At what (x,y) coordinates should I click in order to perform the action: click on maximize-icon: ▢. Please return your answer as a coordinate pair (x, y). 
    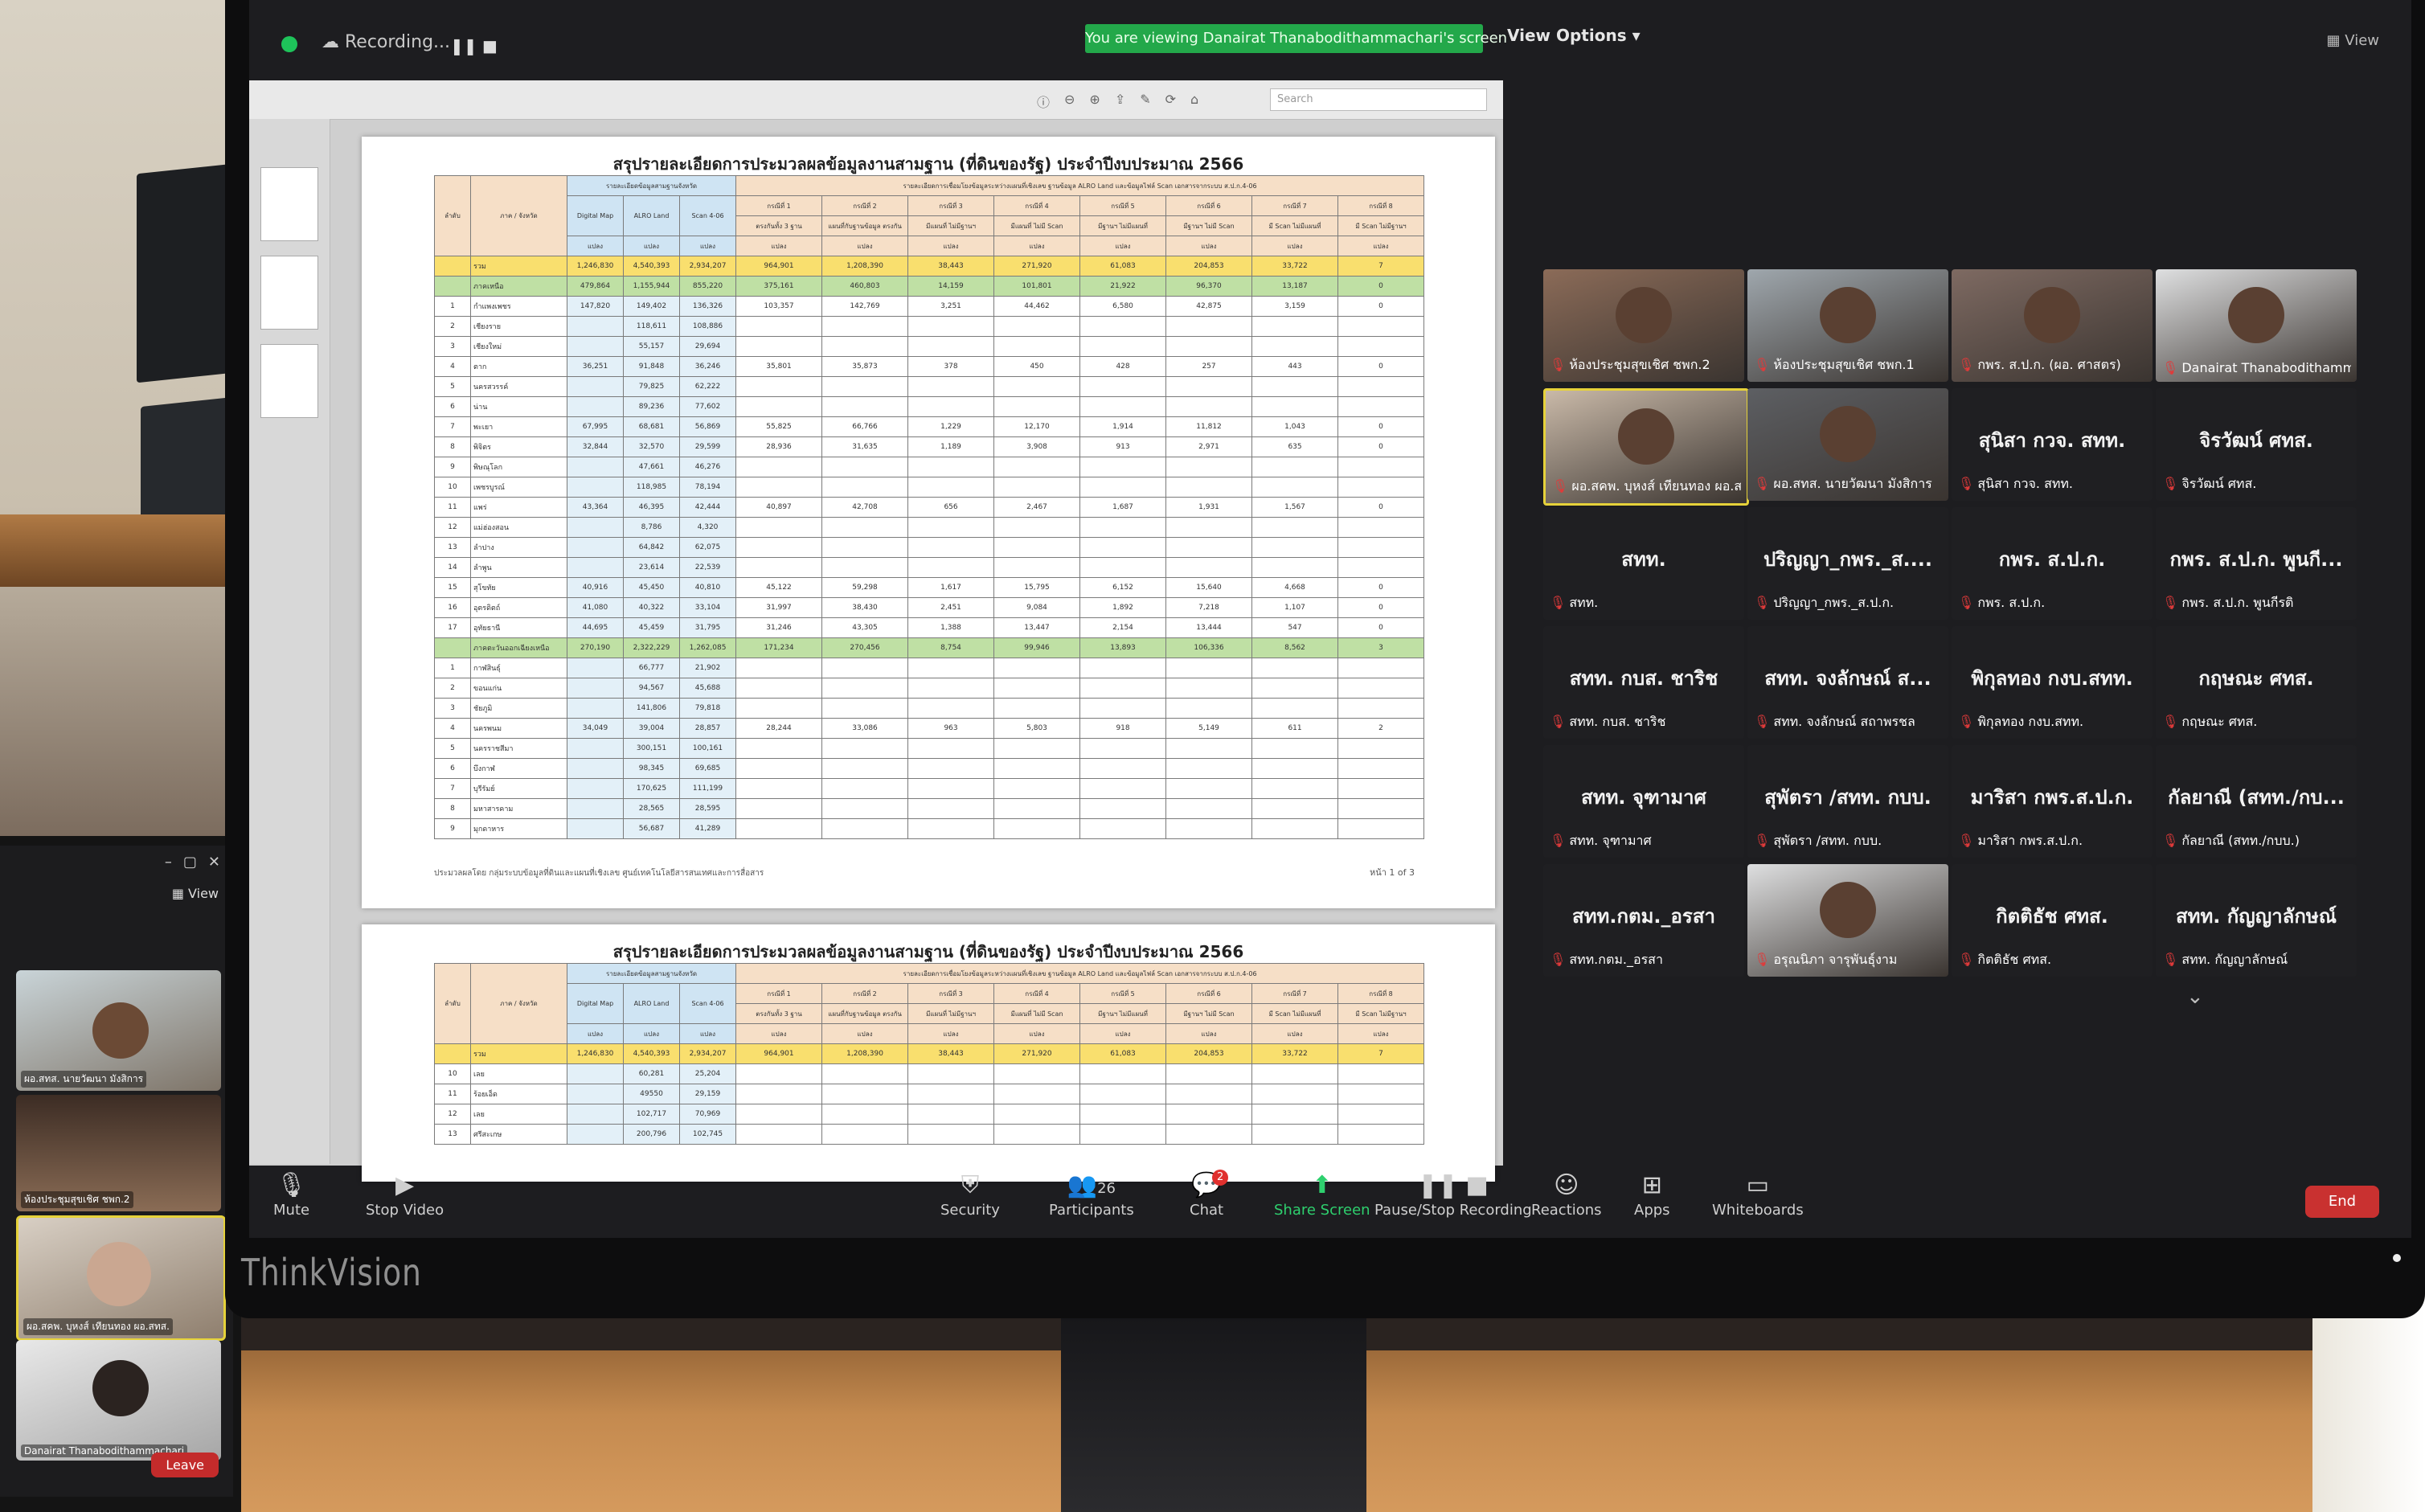
    Looking at the image, I should click on (190, 863).